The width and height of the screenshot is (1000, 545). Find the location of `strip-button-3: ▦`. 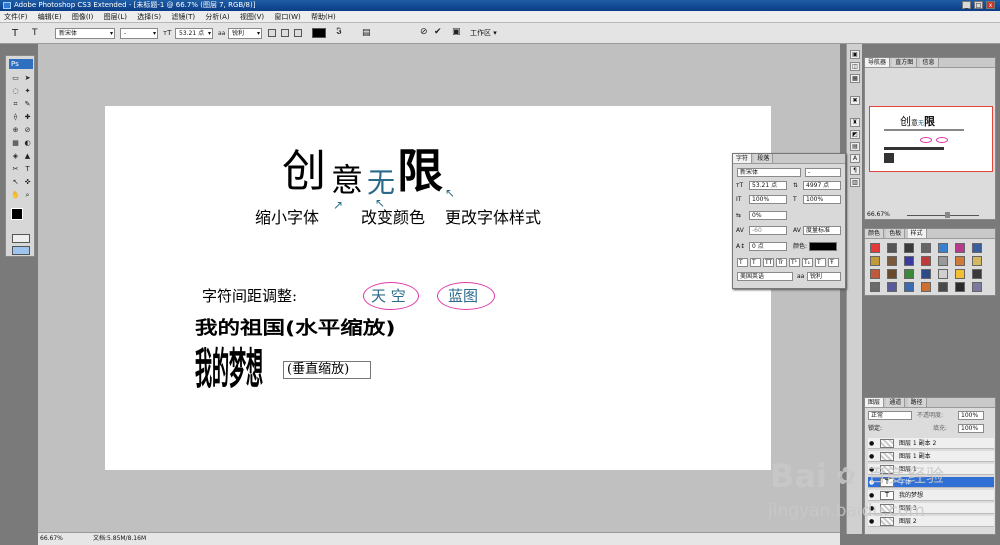

strip-button-3: ▦ is located at coordinates (855, 78).